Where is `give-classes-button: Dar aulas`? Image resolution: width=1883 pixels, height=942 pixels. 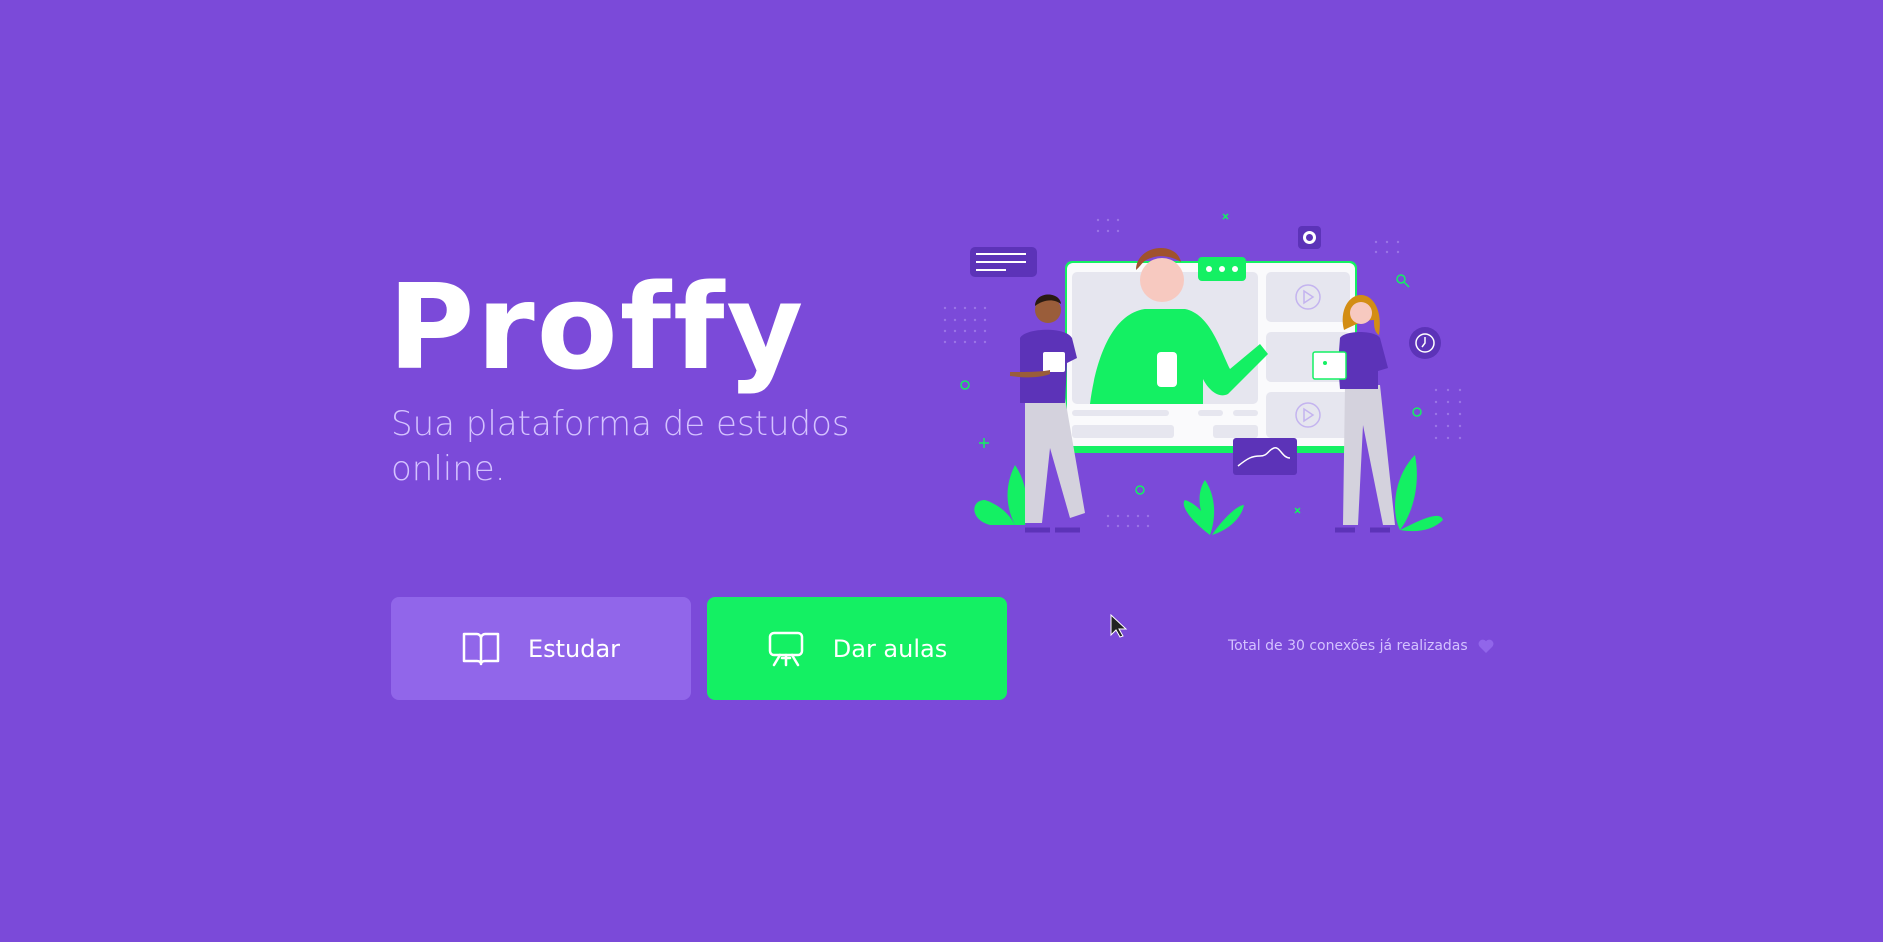 give-classes-button: Dar aulas is located at coordinates (857, 648).